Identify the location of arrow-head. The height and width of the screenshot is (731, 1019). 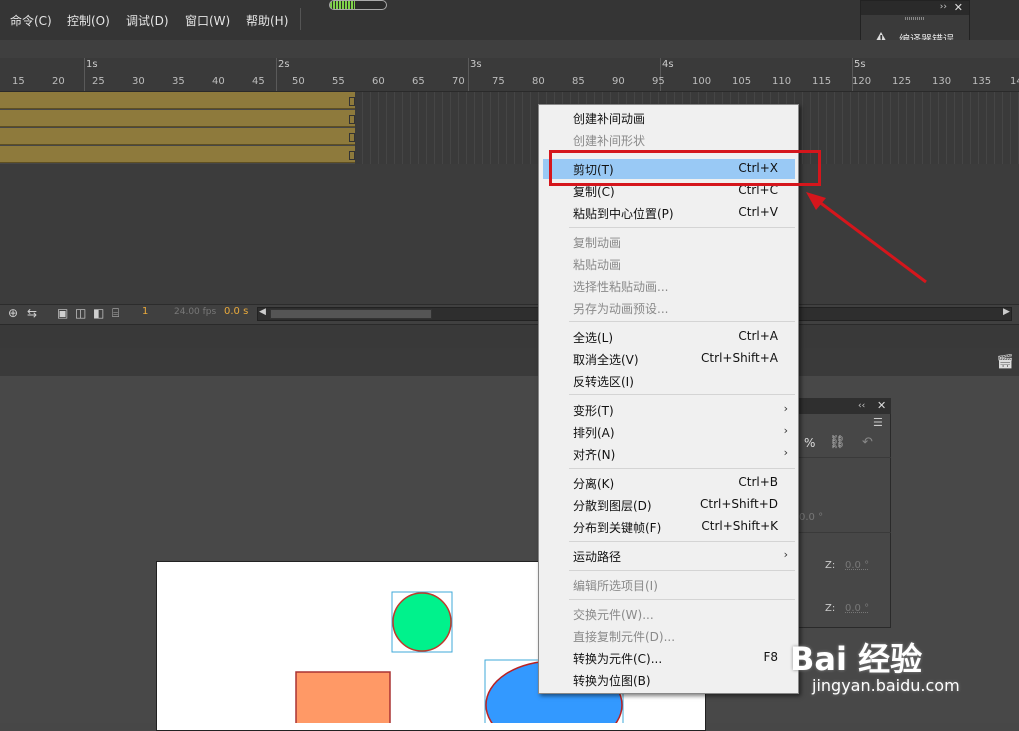
(816, 201).